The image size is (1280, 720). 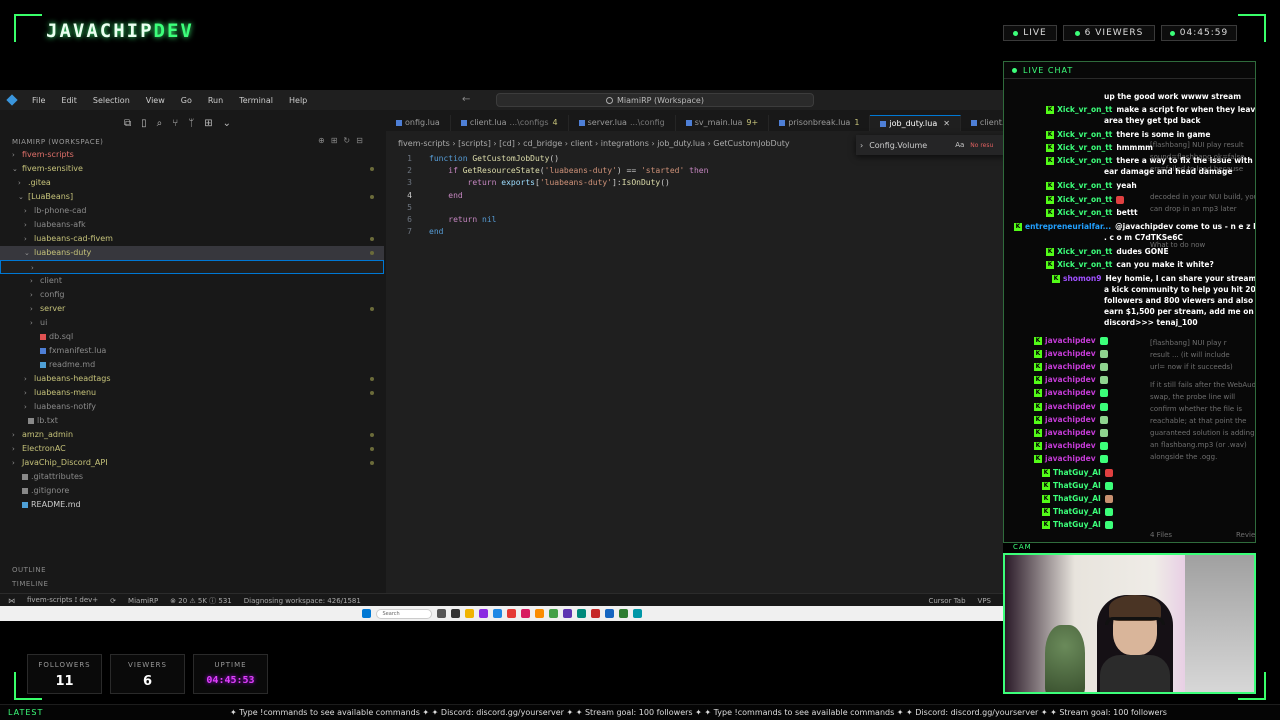 What do you see at coordinates (192, 449) in the screenshot?
I see `tree-item: › ElectronAC` at bounding box center [192, 449].